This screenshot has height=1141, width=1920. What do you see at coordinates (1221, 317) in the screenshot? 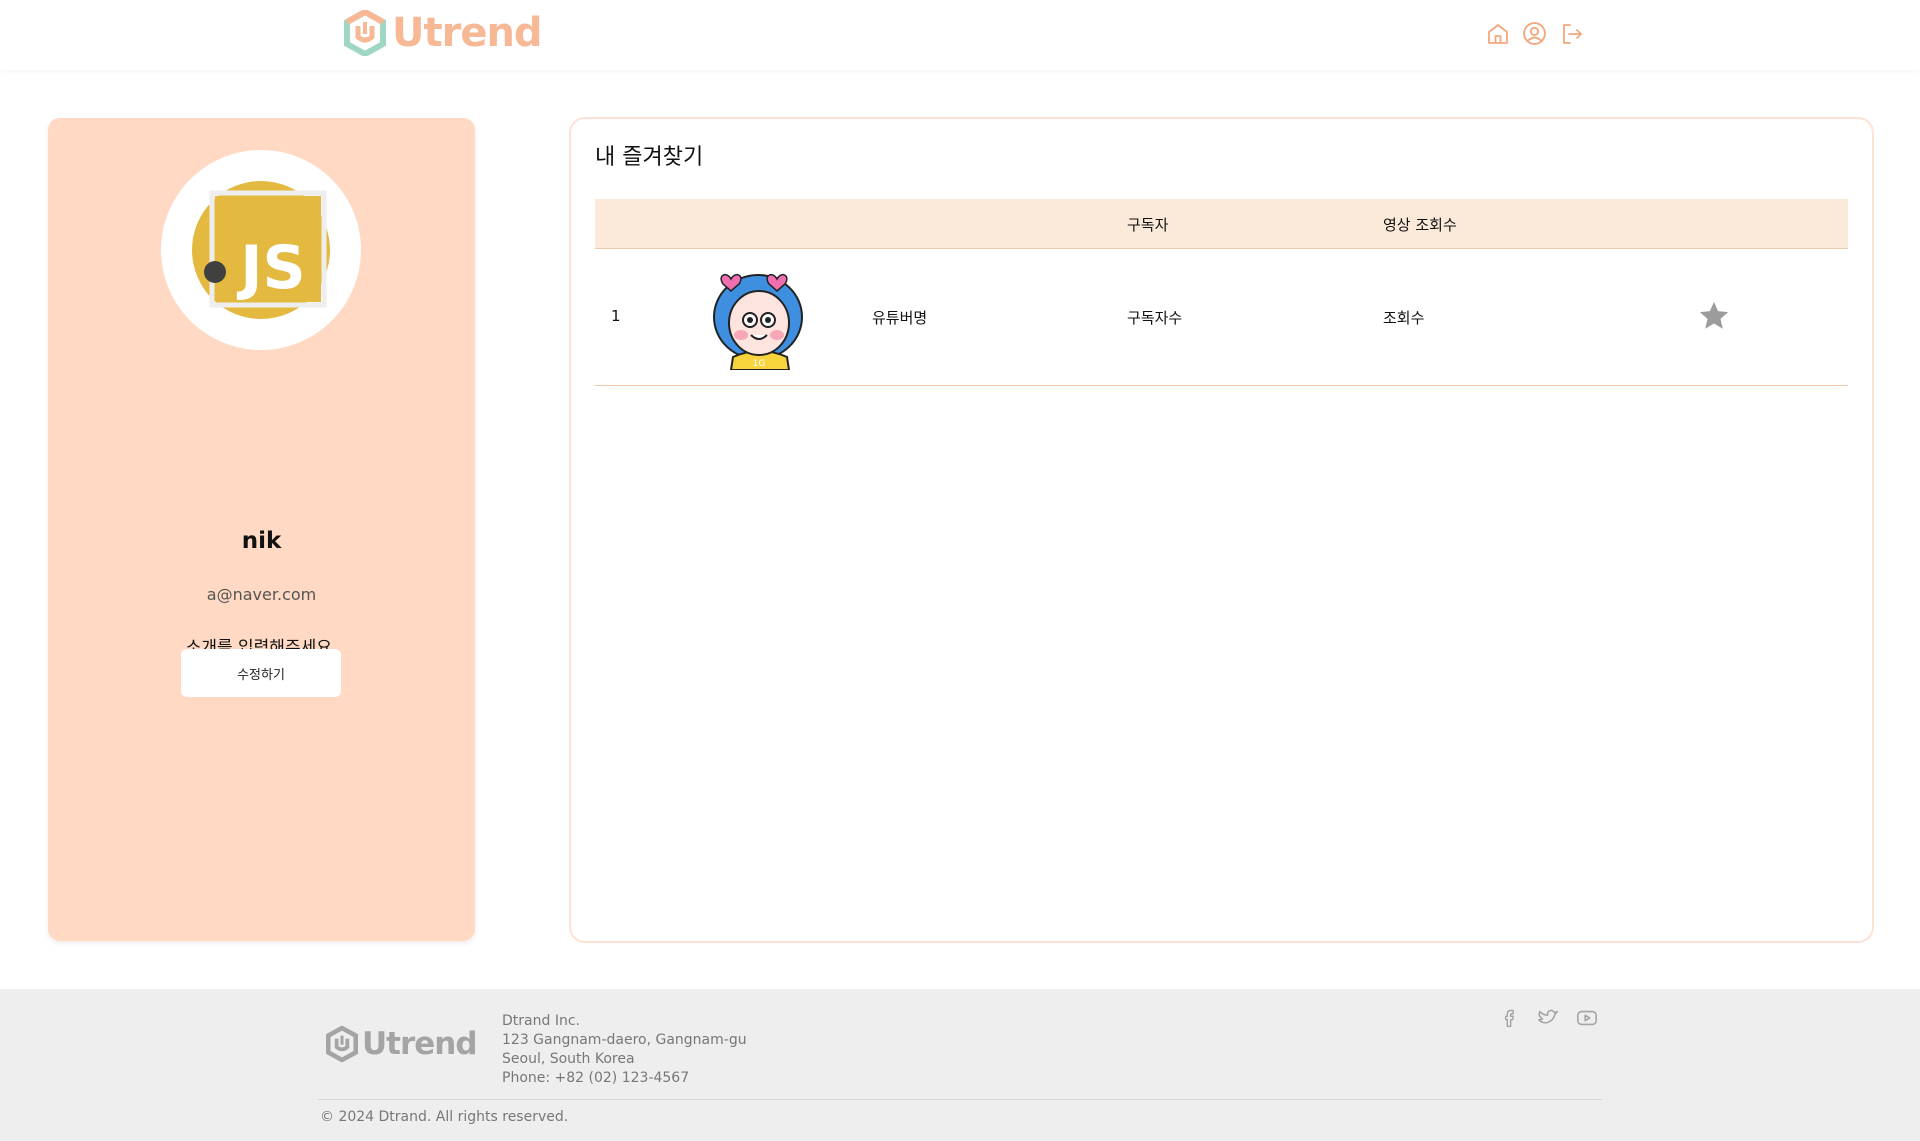
I see `table-row: 1 1G 유튜버명 구독자수 조회수` at bounding box center [1221, 317].